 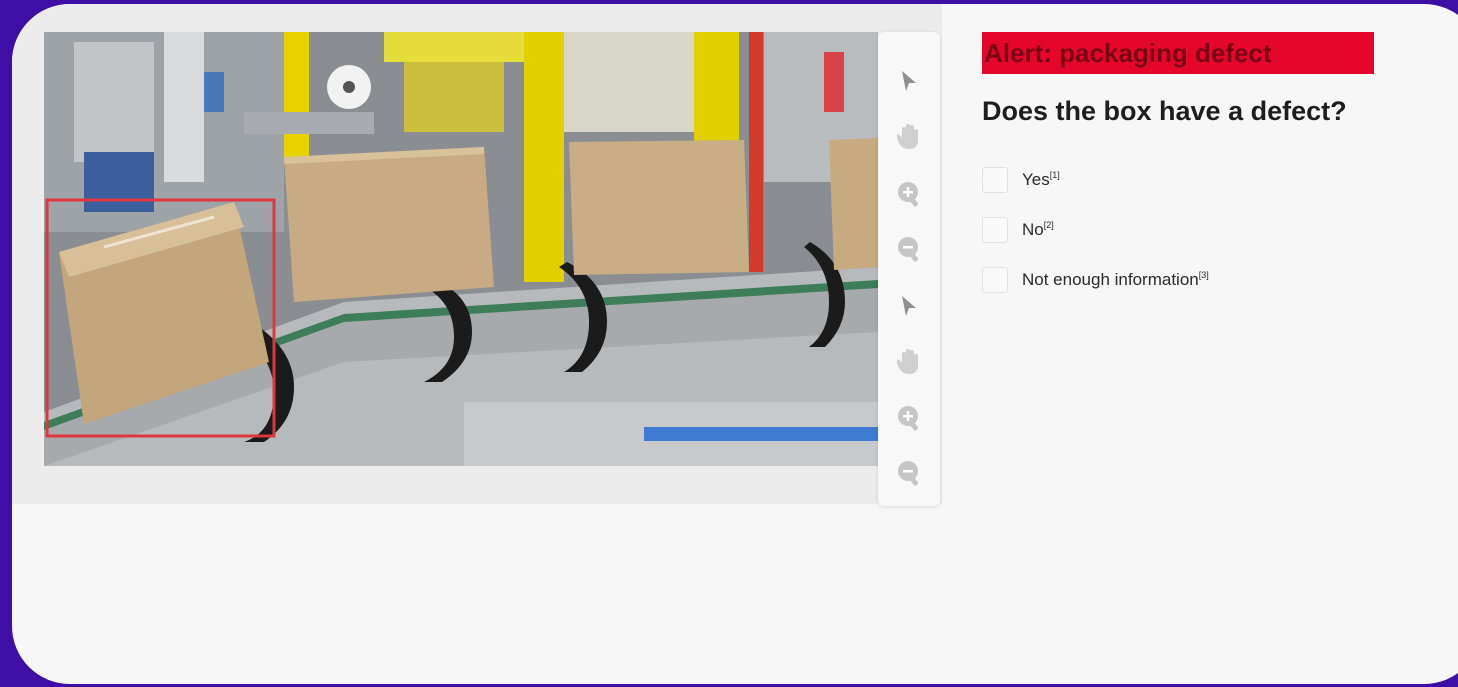 What do you see at coordinates (1033, 229) in the screenshot?
I see `option-label: No` at bounding box center [1033, 229].